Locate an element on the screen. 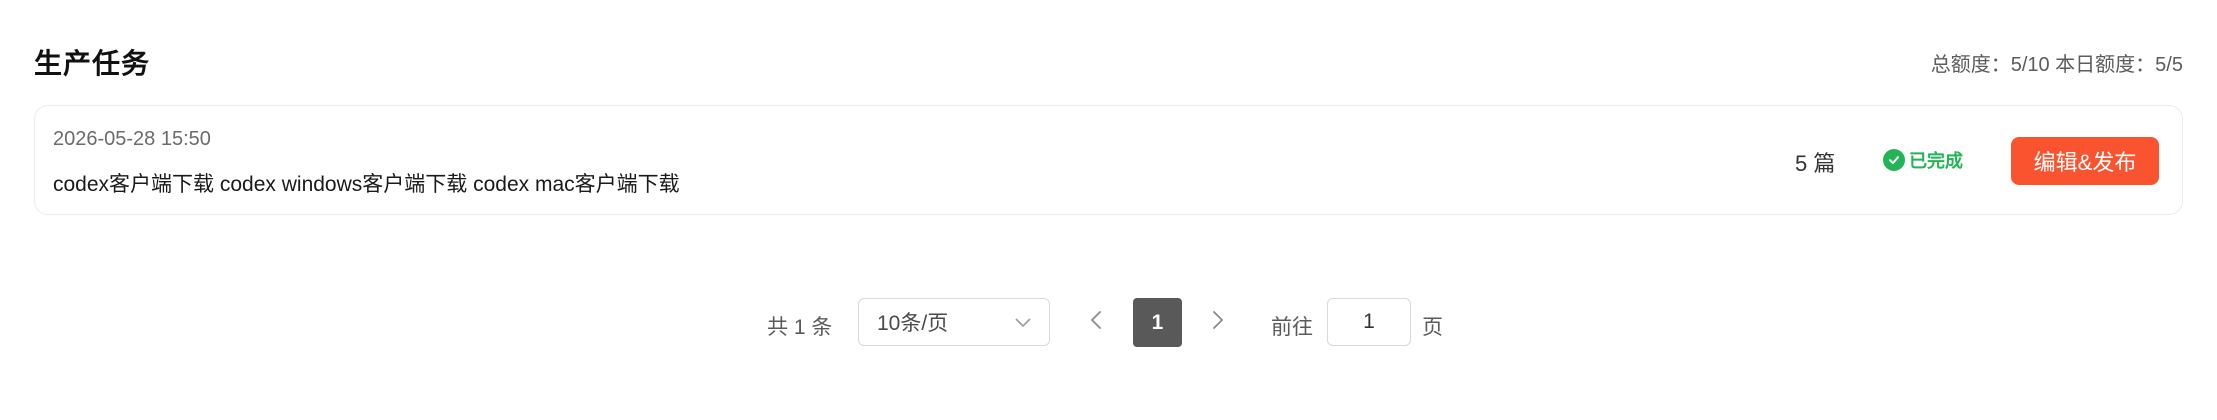 The image size is (2217, 420). page-unit-label: 页 is located at coordinates (1432, 327).